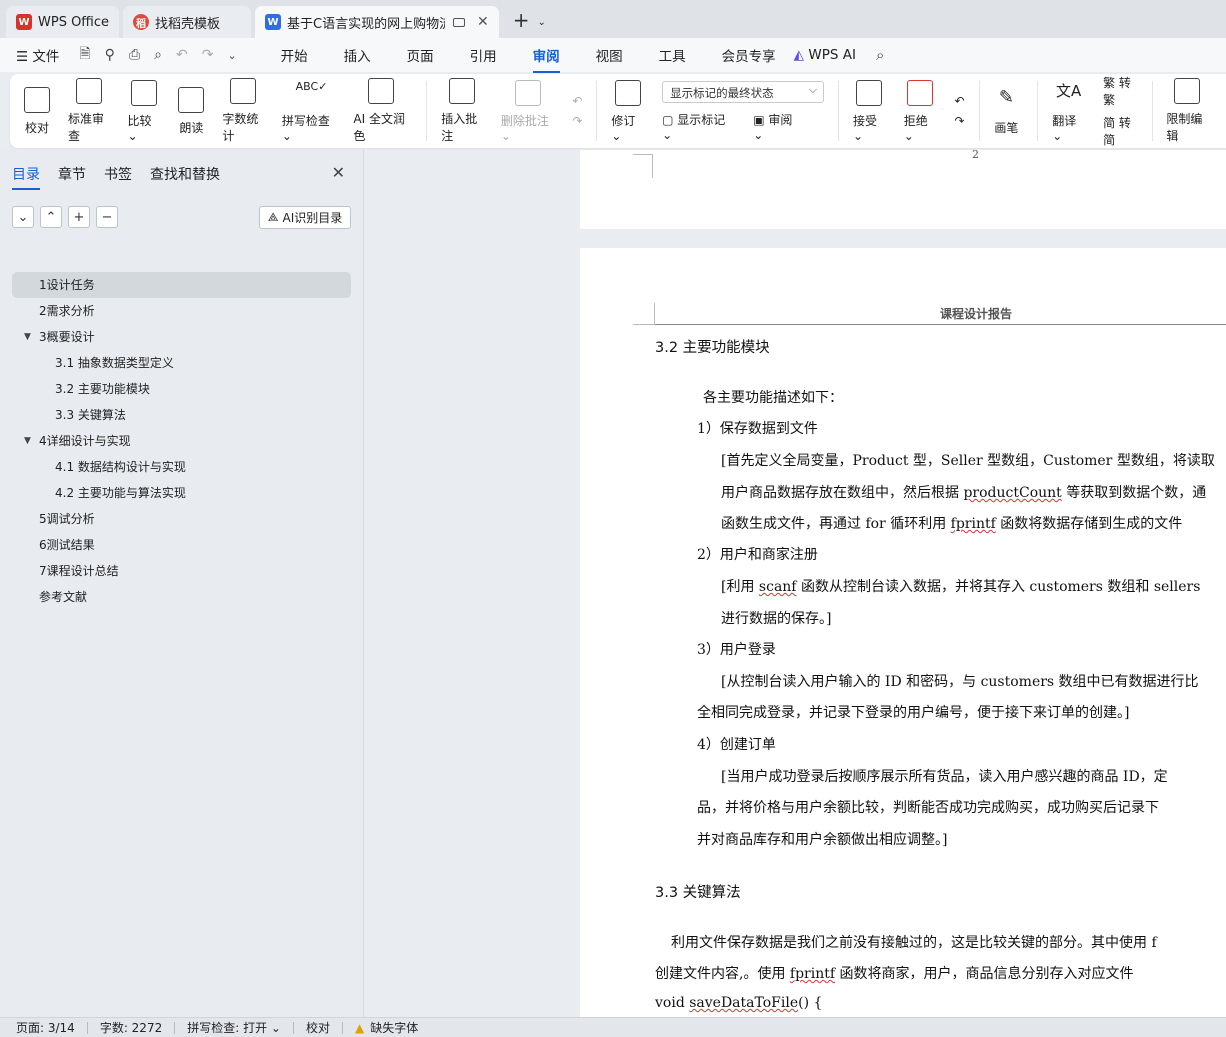 The height and width of the screenshot is (1037, 1226). Describe the element at coordinates (72, 174) in the screenshot. I see `tab-sections: 章节` at that location.